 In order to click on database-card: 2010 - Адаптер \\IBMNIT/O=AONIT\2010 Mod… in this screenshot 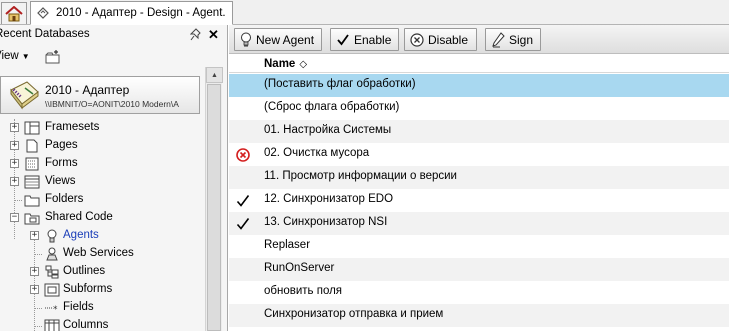, I will do `click(100, 95)`.